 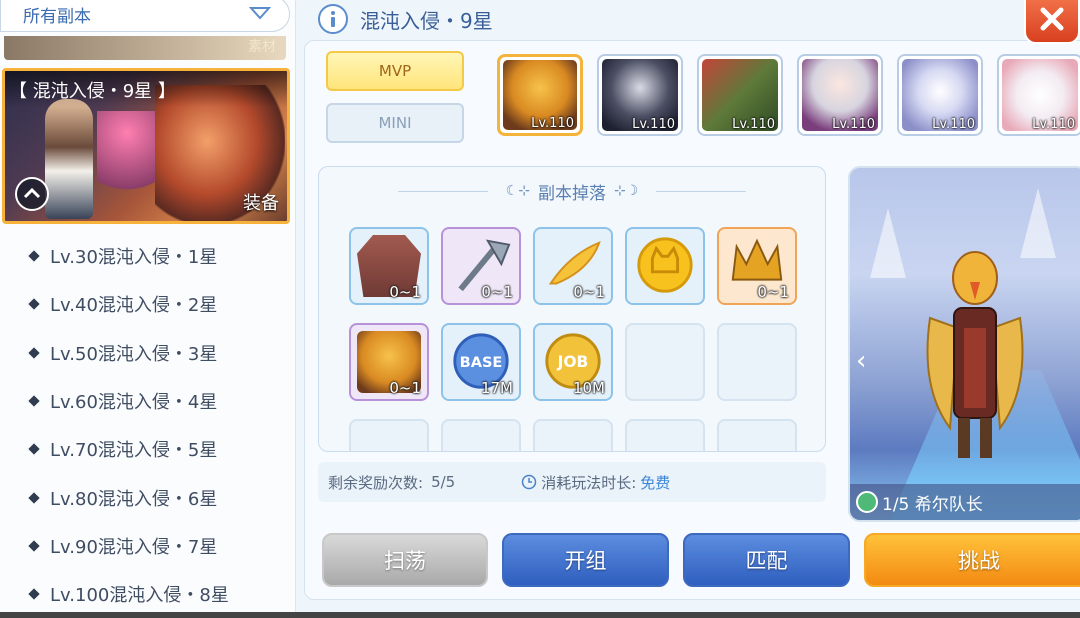 What do you see at coordinates (529, 482) in the screenshot?
I see `clock-icon` at bounding box center [529, 482].